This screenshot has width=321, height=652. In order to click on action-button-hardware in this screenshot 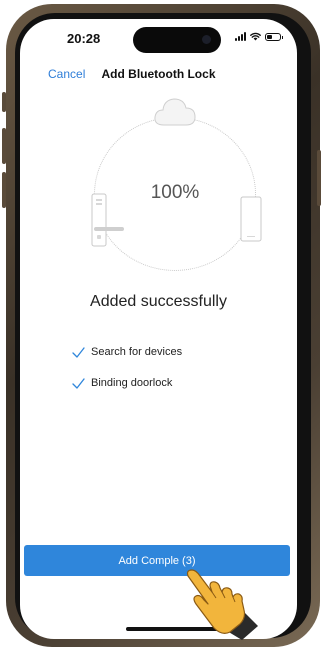, I will do `click(4, 102)`.